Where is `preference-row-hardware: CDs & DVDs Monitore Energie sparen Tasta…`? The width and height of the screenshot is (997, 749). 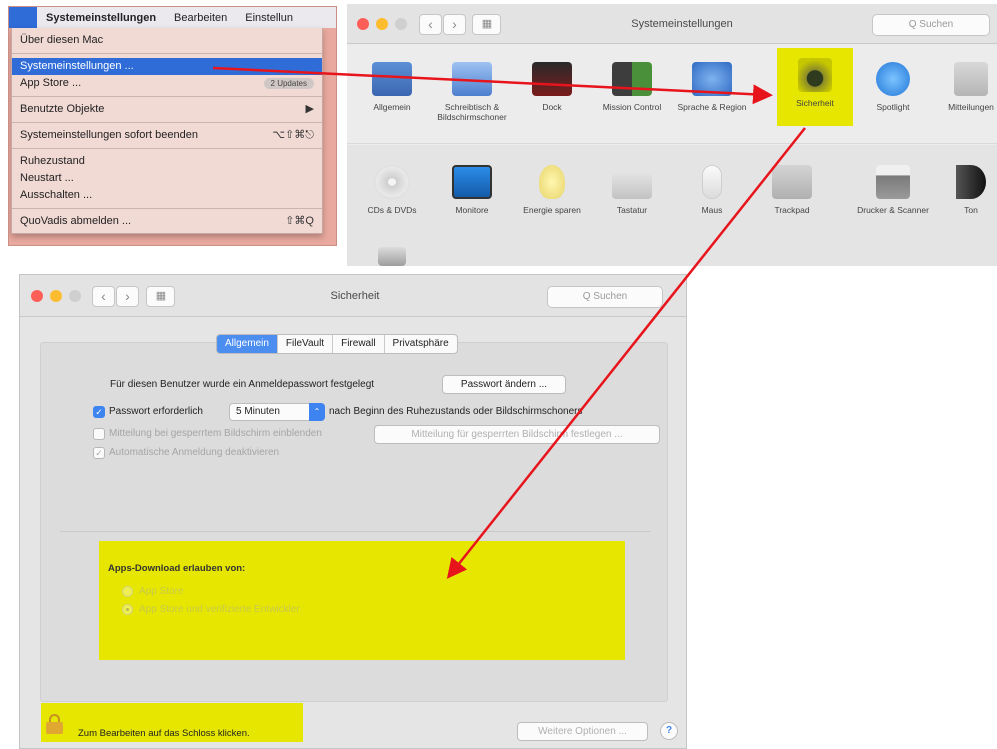
preference-row-hardware: CDs & DVDs Monitore Energie sparen Tasta… is located at coordinates (672, 205).